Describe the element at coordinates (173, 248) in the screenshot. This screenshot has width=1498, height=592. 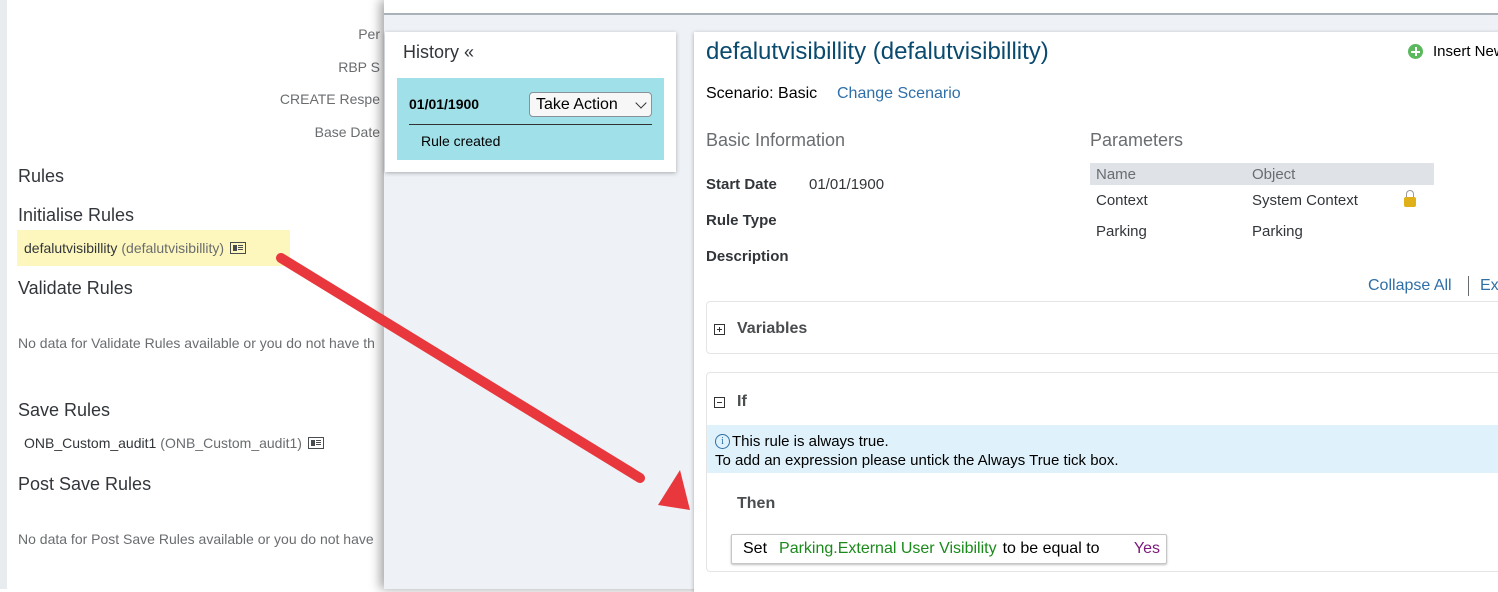
I see `rule-id: (defalutvisibillity)` at that location.